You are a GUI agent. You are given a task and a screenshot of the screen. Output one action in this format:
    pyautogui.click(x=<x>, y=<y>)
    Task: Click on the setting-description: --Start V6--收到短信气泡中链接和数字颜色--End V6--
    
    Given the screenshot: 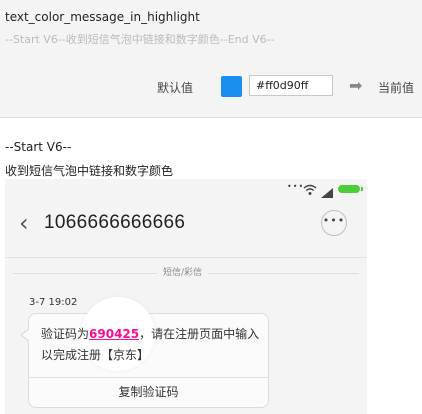 What is the action you would take?
    pyautogui.click(x=140, y=39)
    